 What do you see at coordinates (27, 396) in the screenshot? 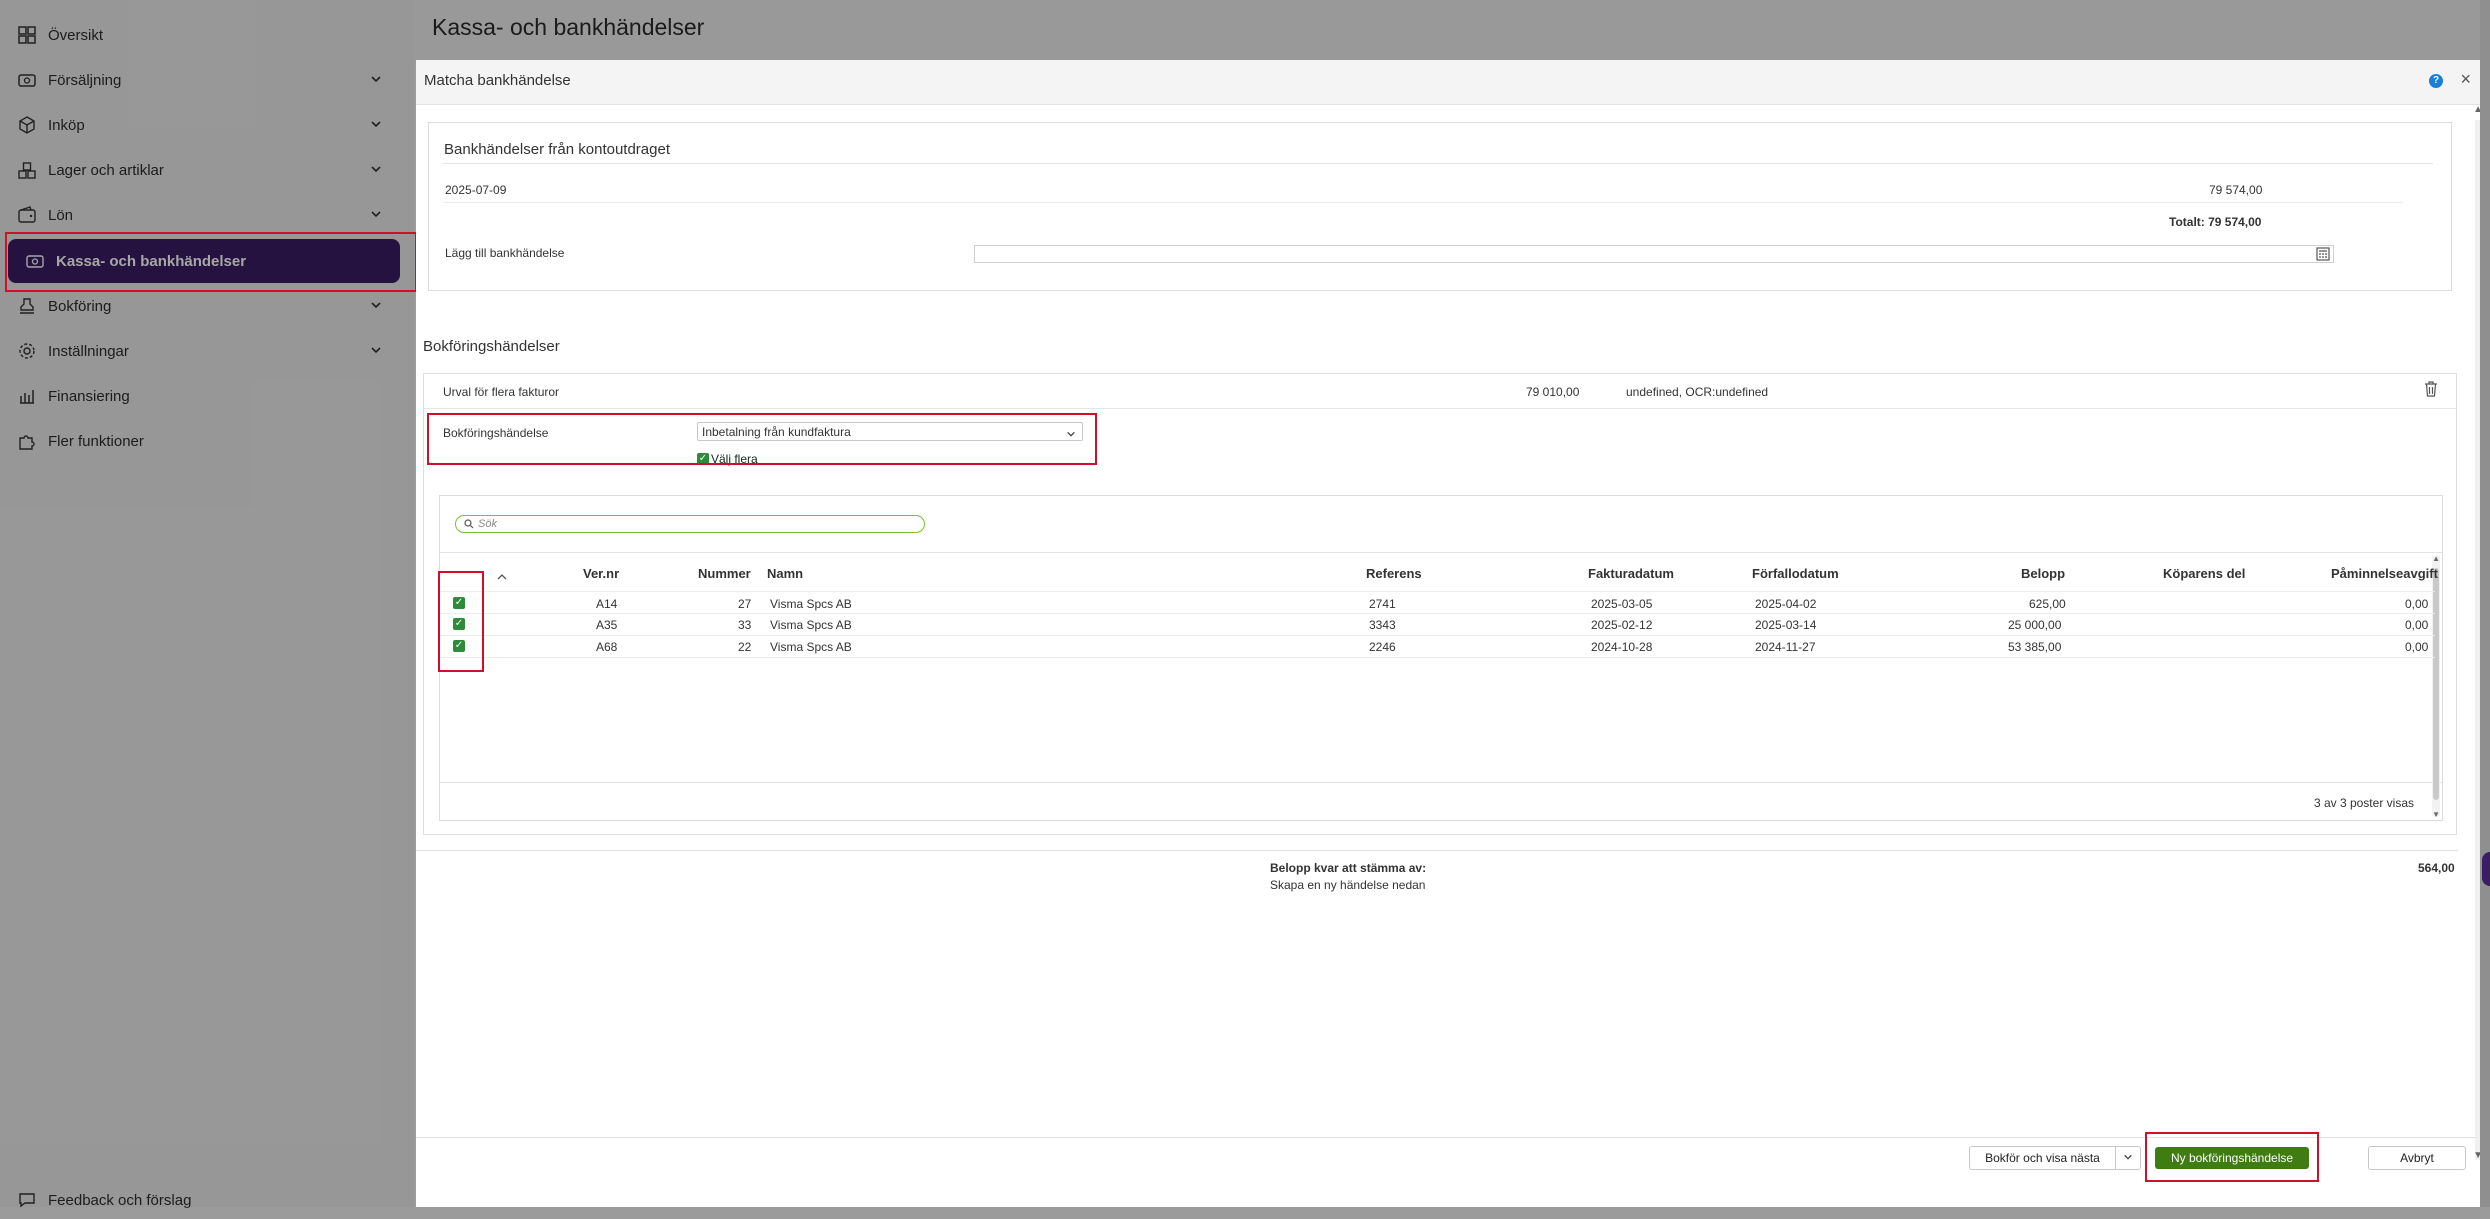
I see `finance-icon` at bounding box center [27, 396].